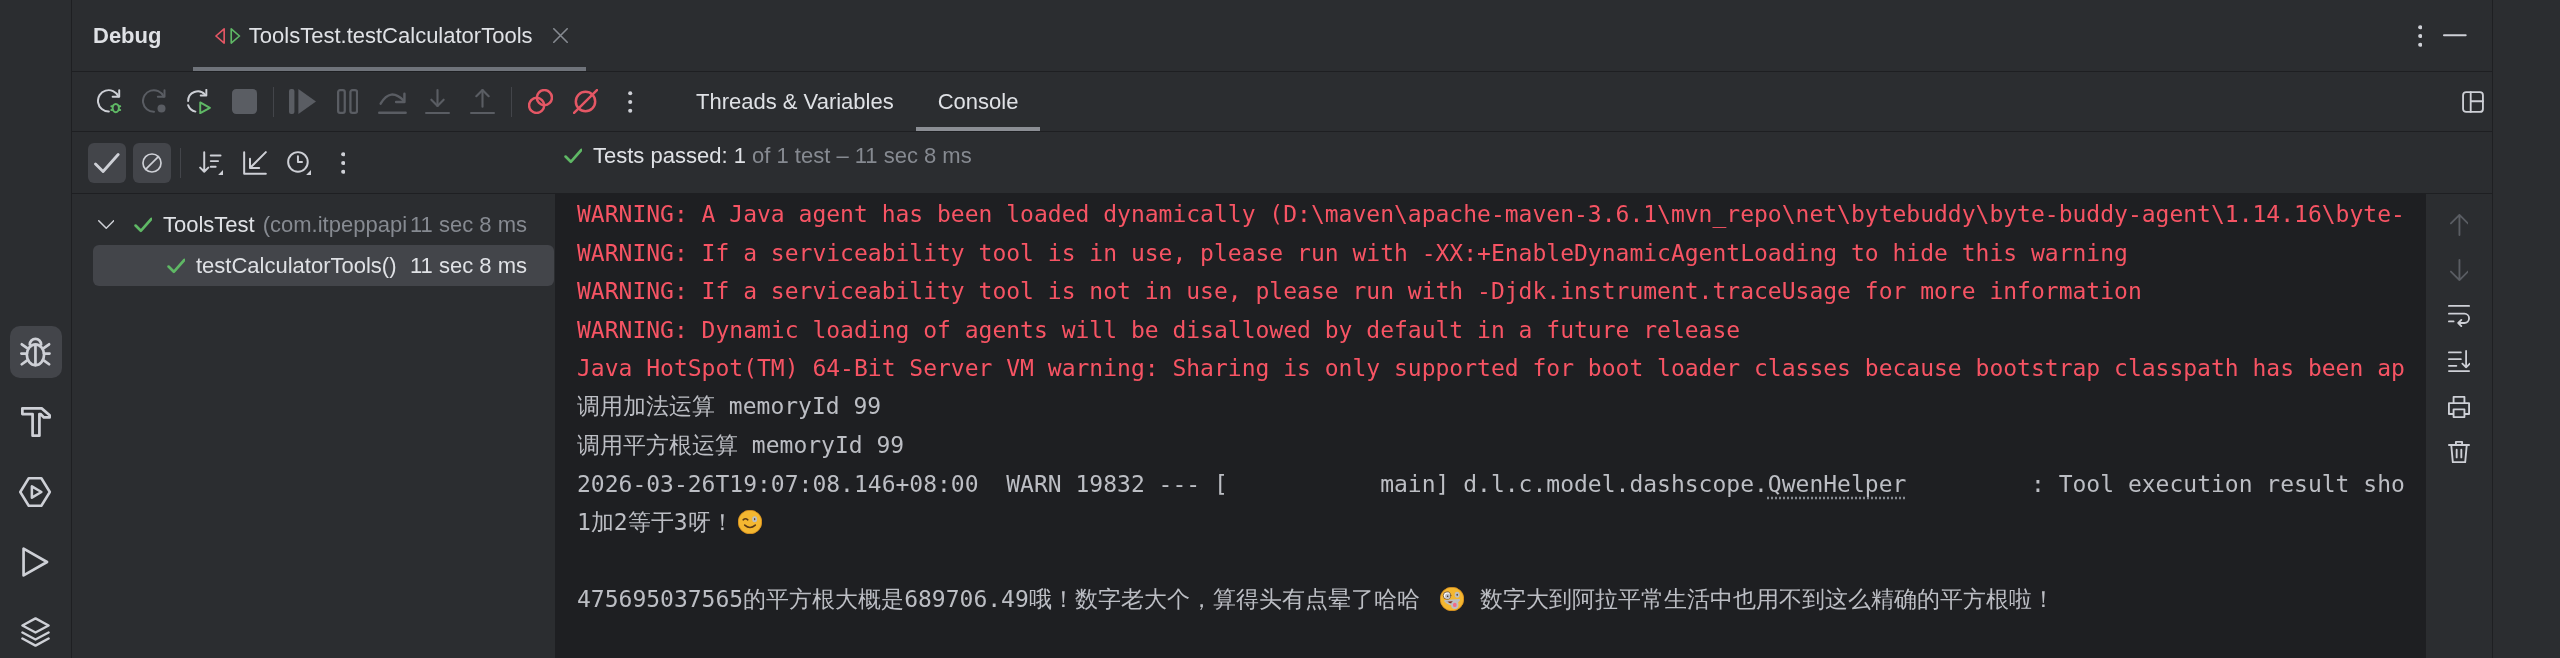 The height and width of the screenshot is (658, 2560). I want to click on console-output: 475695037565的平方根大概是689706.49哦！数字老大个，算得头有点晕了哈哈, so click(998, 599).